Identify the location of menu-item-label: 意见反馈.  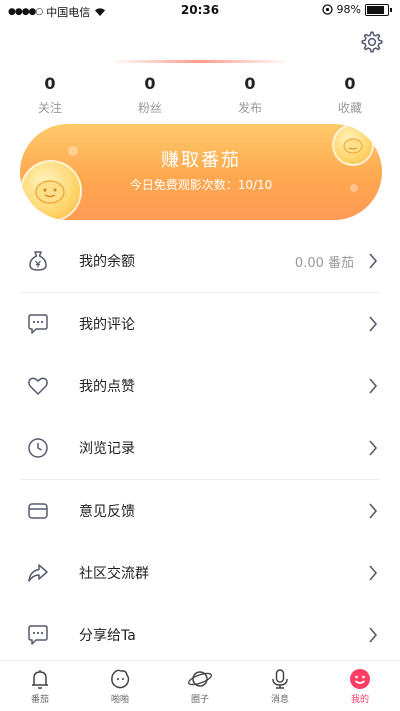
(107, 512).